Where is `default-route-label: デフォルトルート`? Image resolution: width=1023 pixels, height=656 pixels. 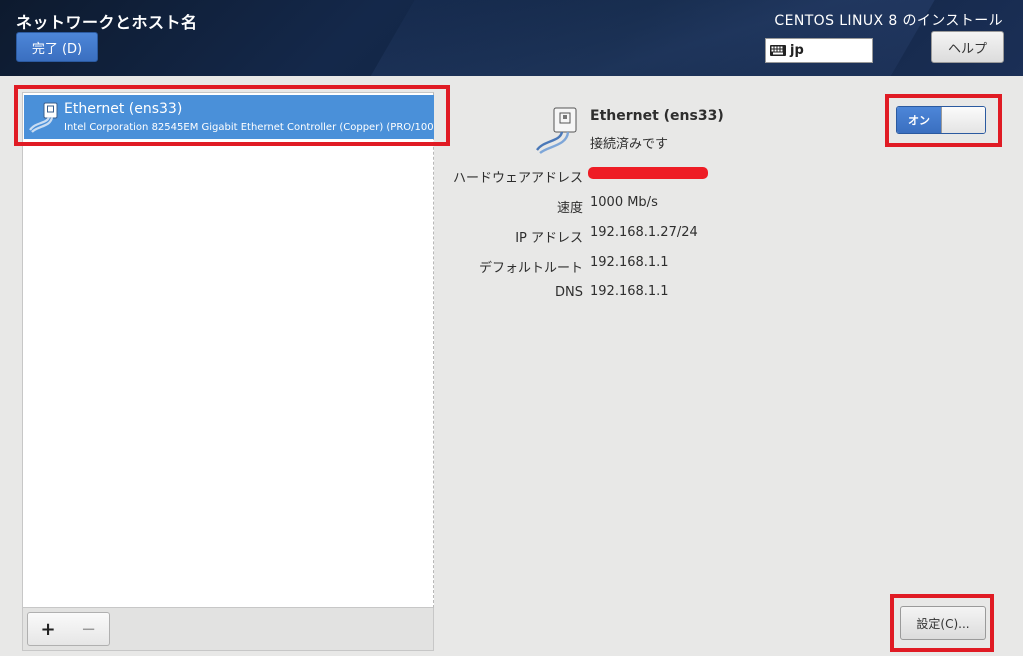 default-route-label: デフォルトルート is located at coordinates (530, 268).